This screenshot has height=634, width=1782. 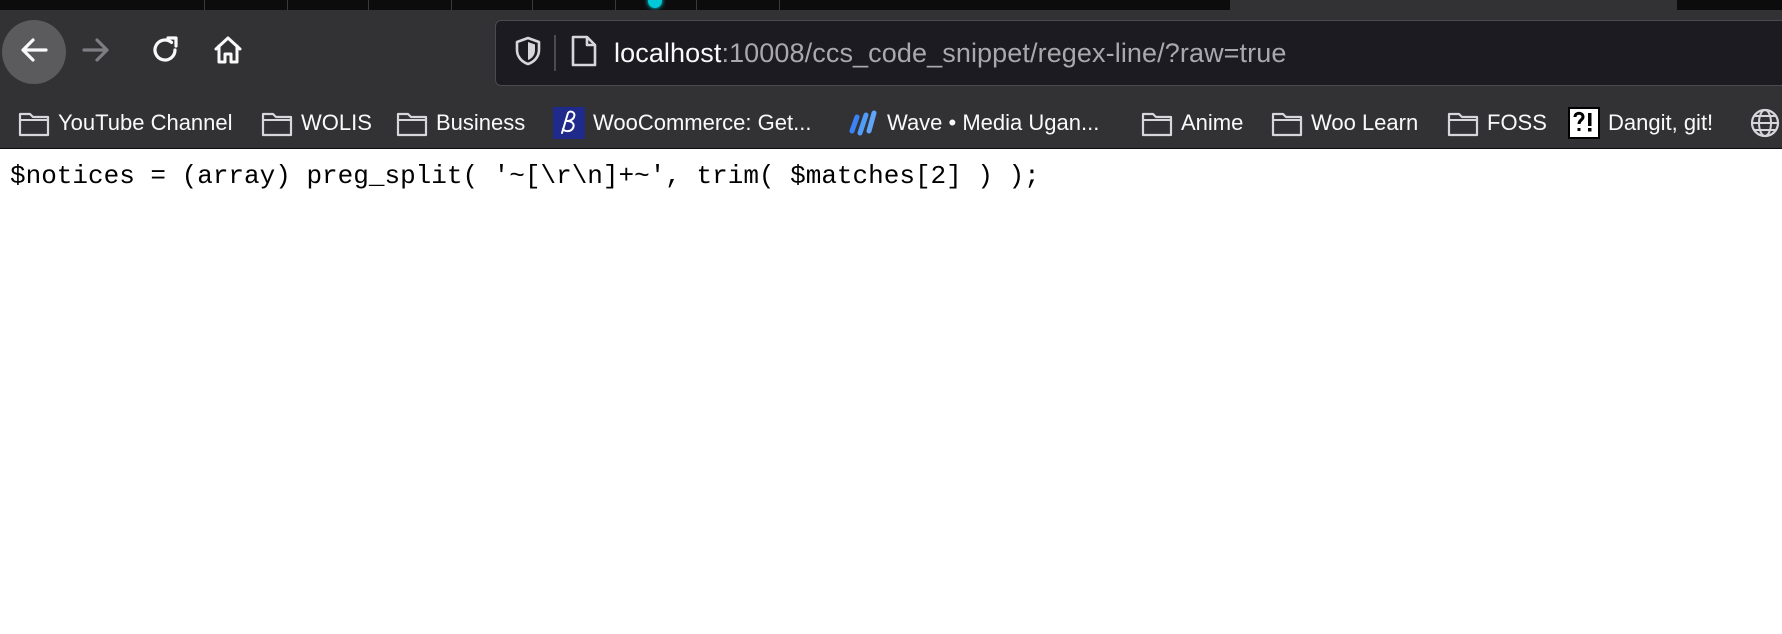 I want to click on page-icon, so click(x=584, y=53).